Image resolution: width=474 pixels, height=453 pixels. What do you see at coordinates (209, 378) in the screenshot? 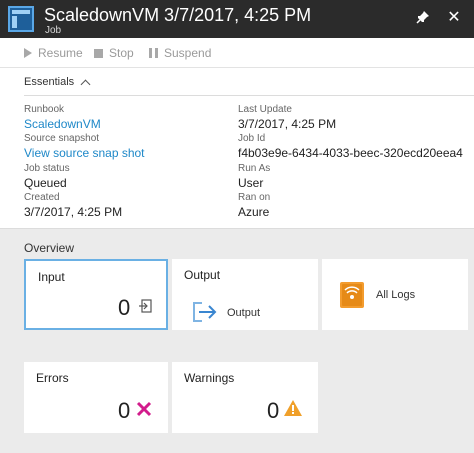
I see `warnings-label: Warnings` at bounding box center [209, 378].